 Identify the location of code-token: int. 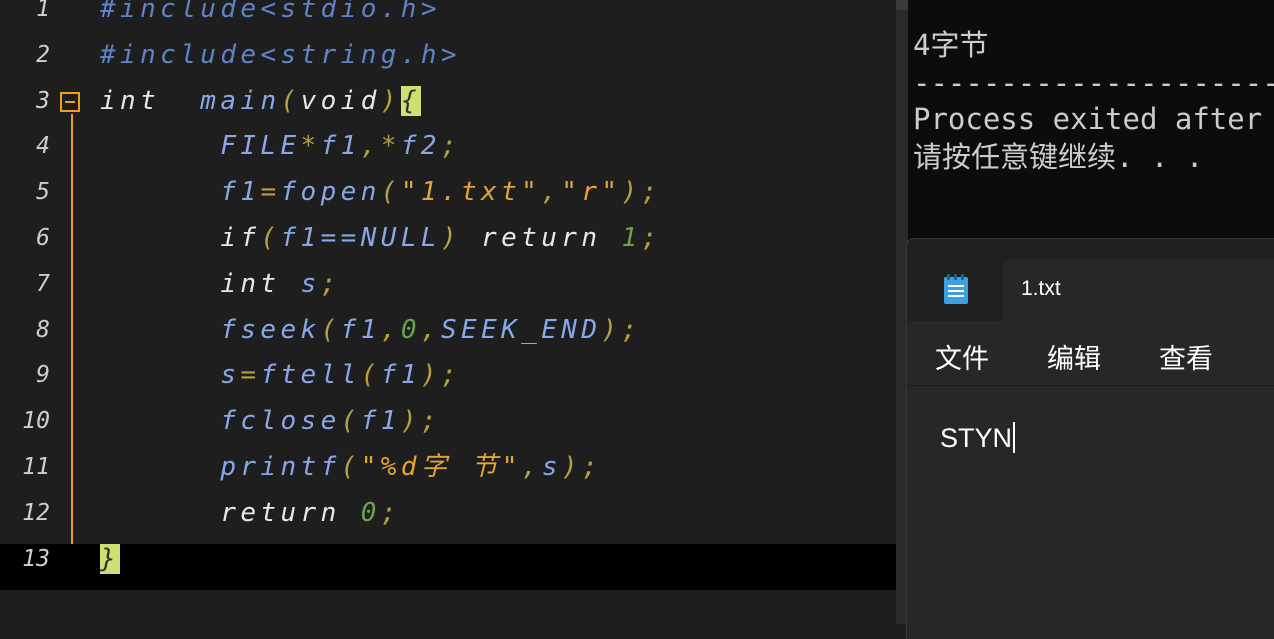
(250, 283).